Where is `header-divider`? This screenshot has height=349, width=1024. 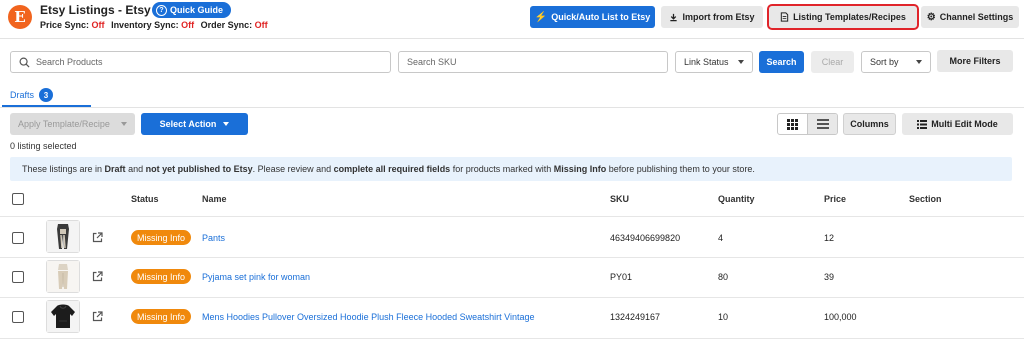 header-divider is located at coordinates (512, 38).